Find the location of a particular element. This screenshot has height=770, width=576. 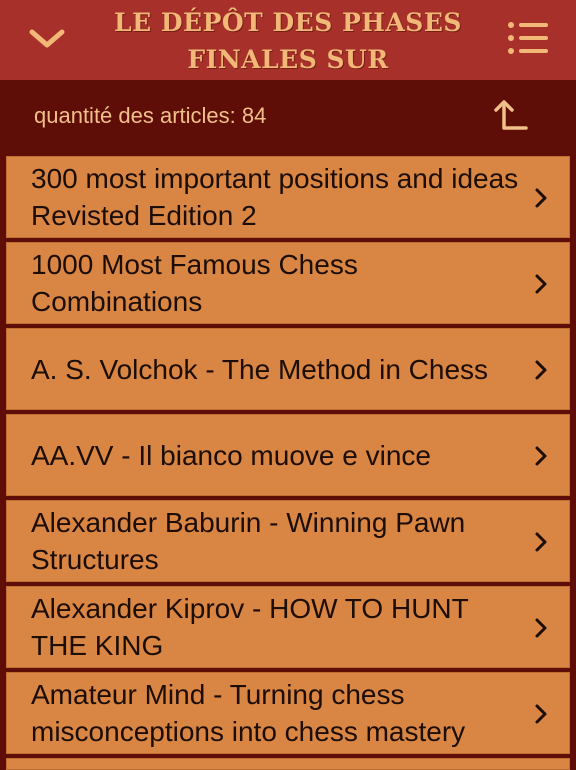

navigation-bar: Le dépôt des phases finales sur internet is located at coordinates (288, 55).